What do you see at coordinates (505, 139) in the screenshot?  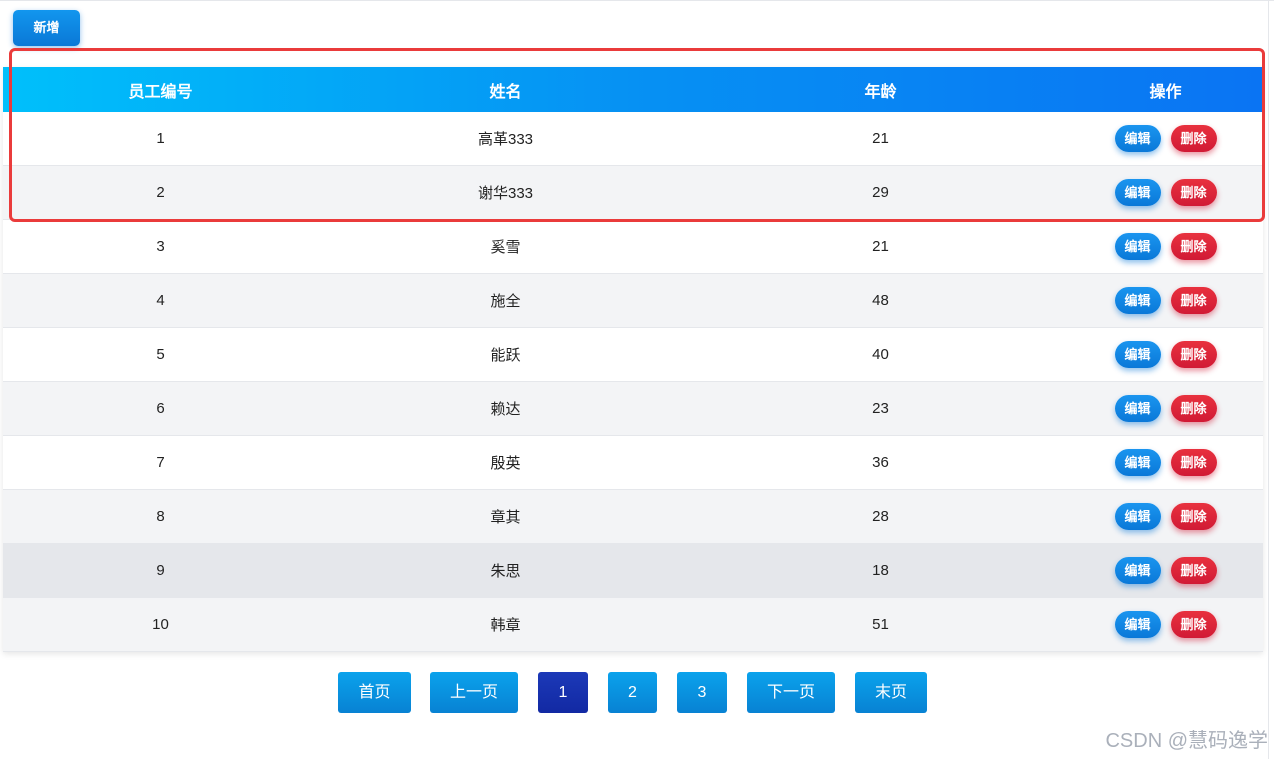 I see `cell-name: 高革333` at bounding box center [505, 139].